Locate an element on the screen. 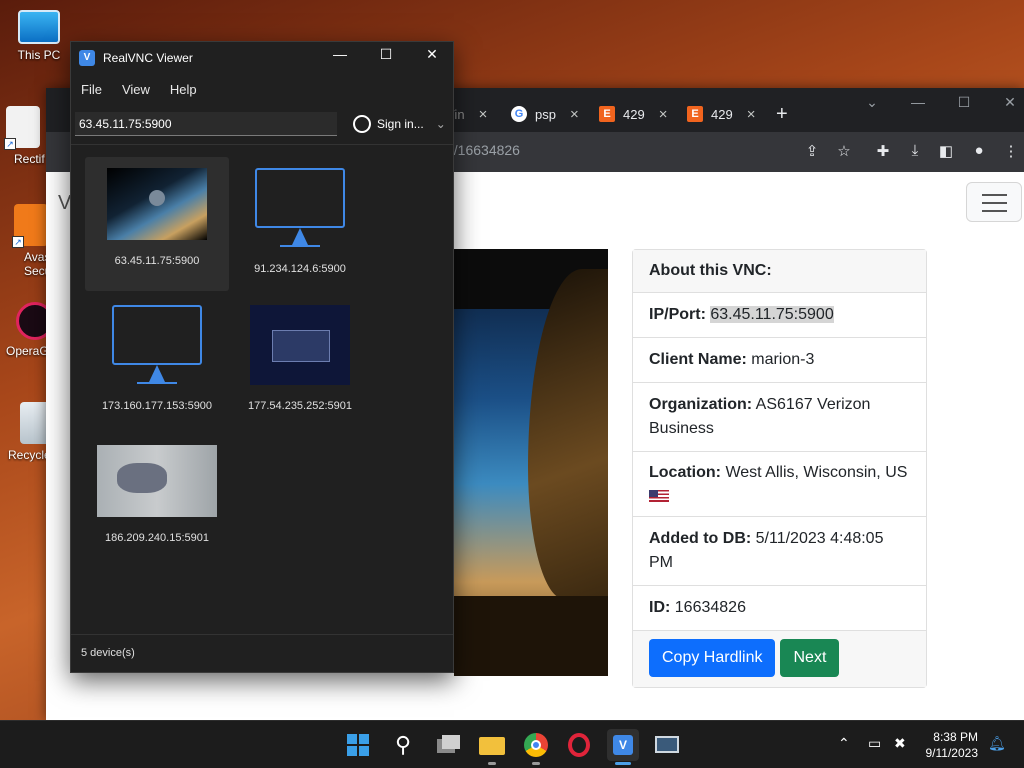 This screenshot has height=768, width=1024. browser-tab: G psp × is located at coordinates (545, 114).